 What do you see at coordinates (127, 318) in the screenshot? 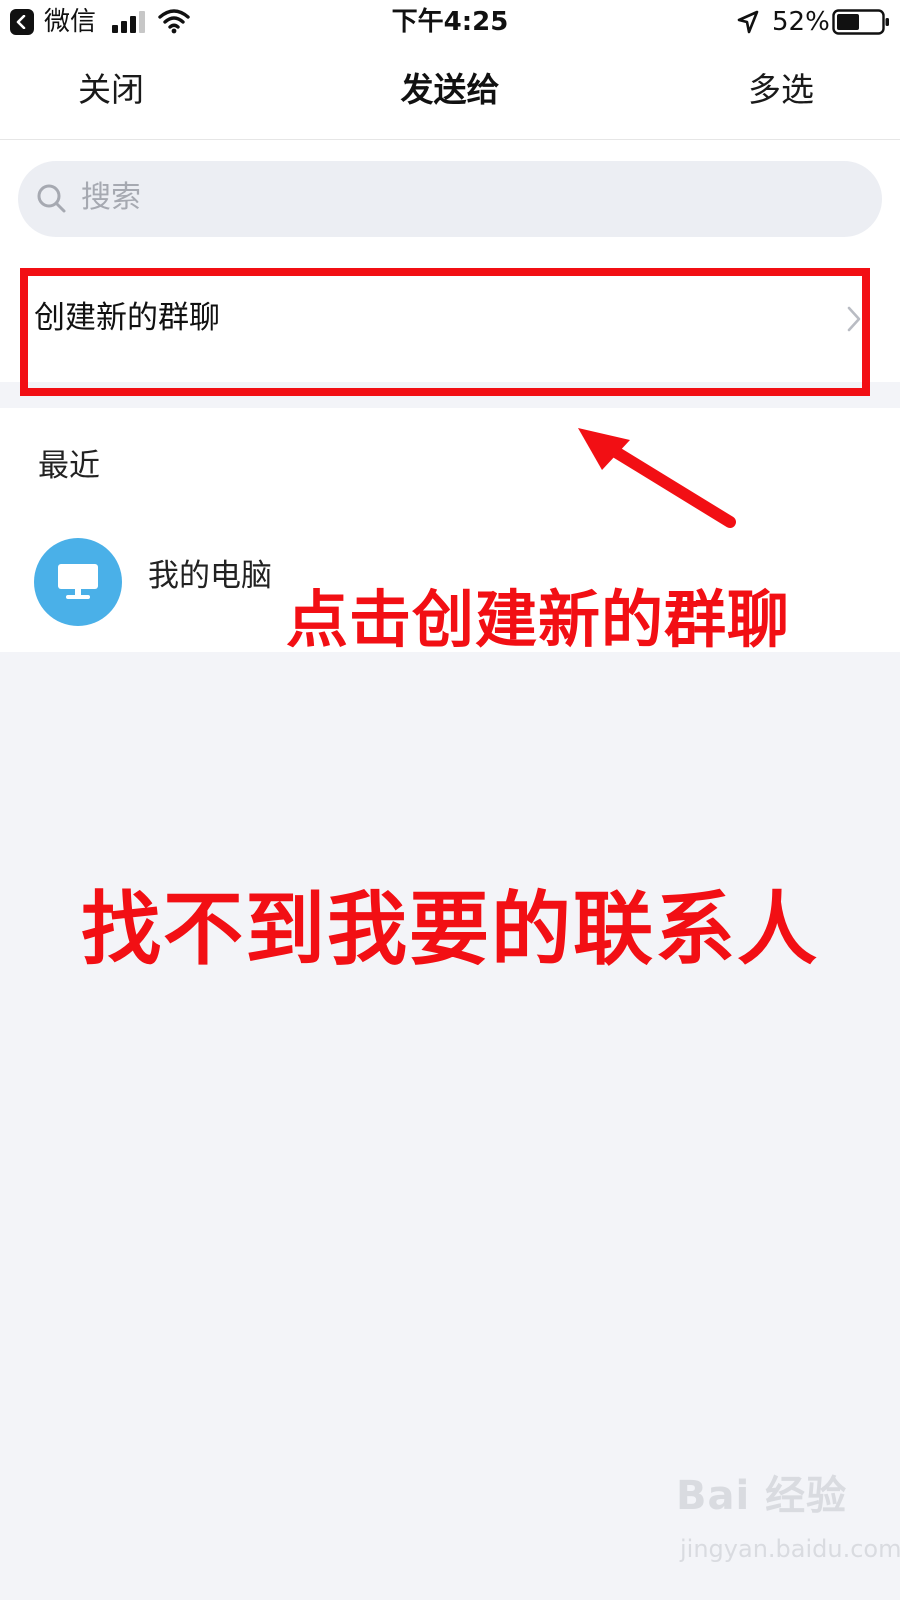
I see `create-group-chat-label: 创建新的群聊` at bounding box center [127, 318].